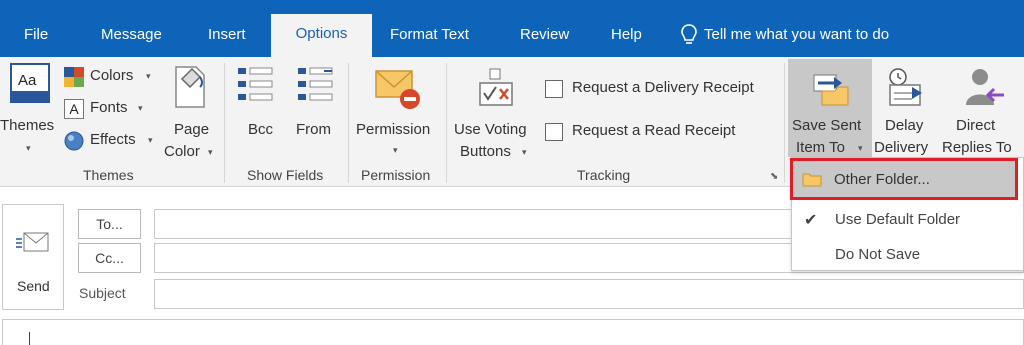 This screenshot has height=345, width=1024. I want to click on tab-options-label: Options, so click(321, 33).